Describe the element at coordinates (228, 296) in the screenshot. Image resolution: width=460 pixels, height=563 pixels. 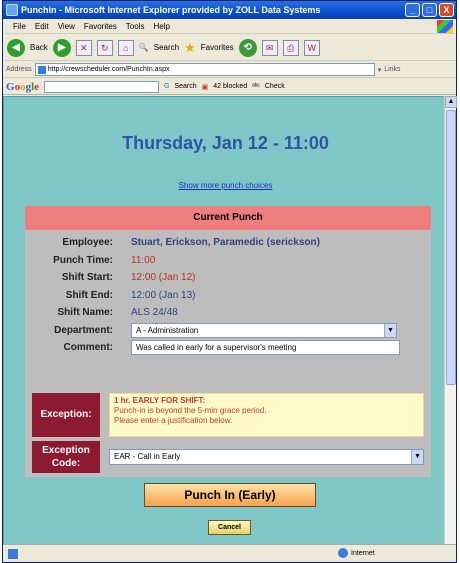
I see `shift-end-row: Shift End: 12:00 (Jan 13)` at that location.